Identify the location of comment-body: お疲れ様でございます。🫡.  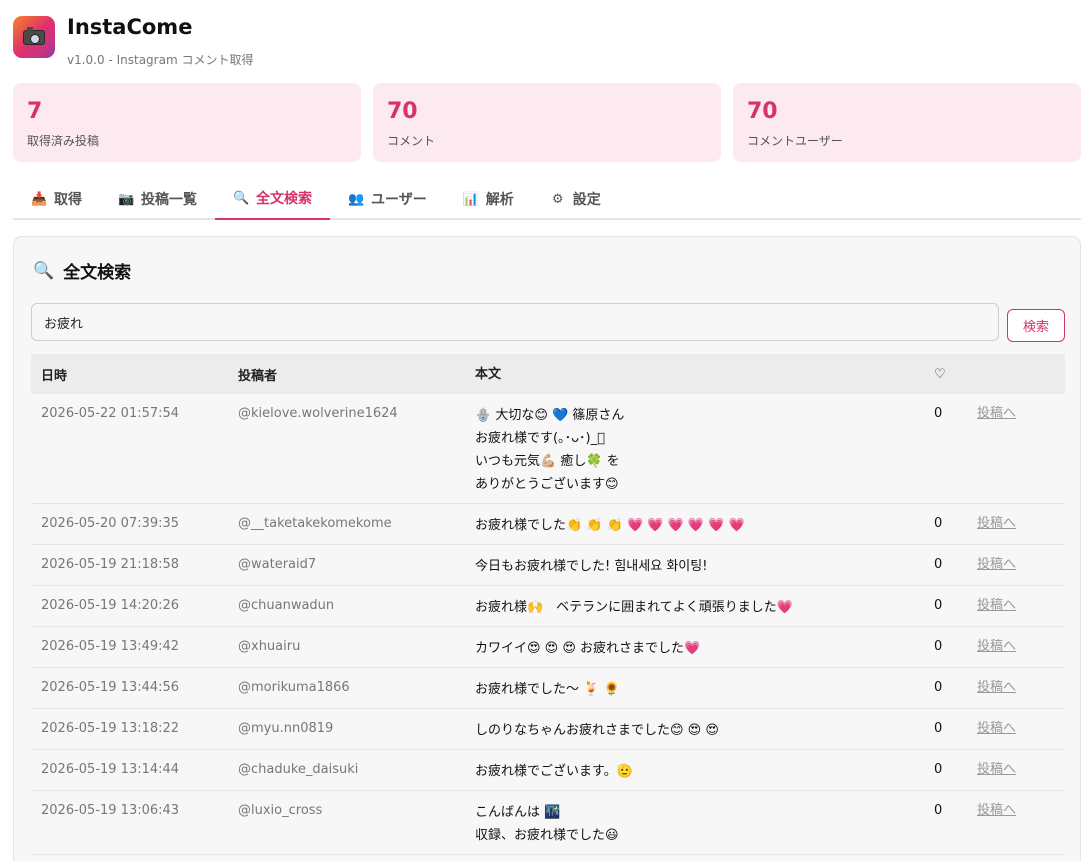
(704, 770).